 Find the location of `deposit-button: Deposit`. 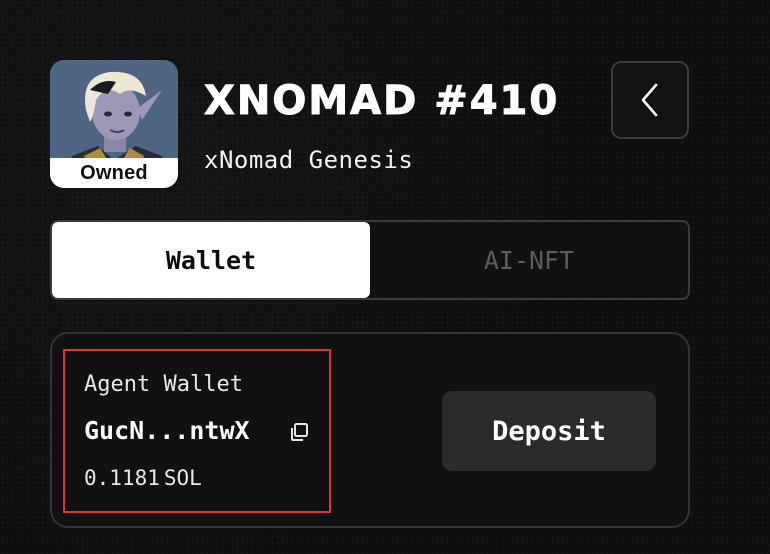

deposit-button: Deposit is located at coordinates (549, 431).